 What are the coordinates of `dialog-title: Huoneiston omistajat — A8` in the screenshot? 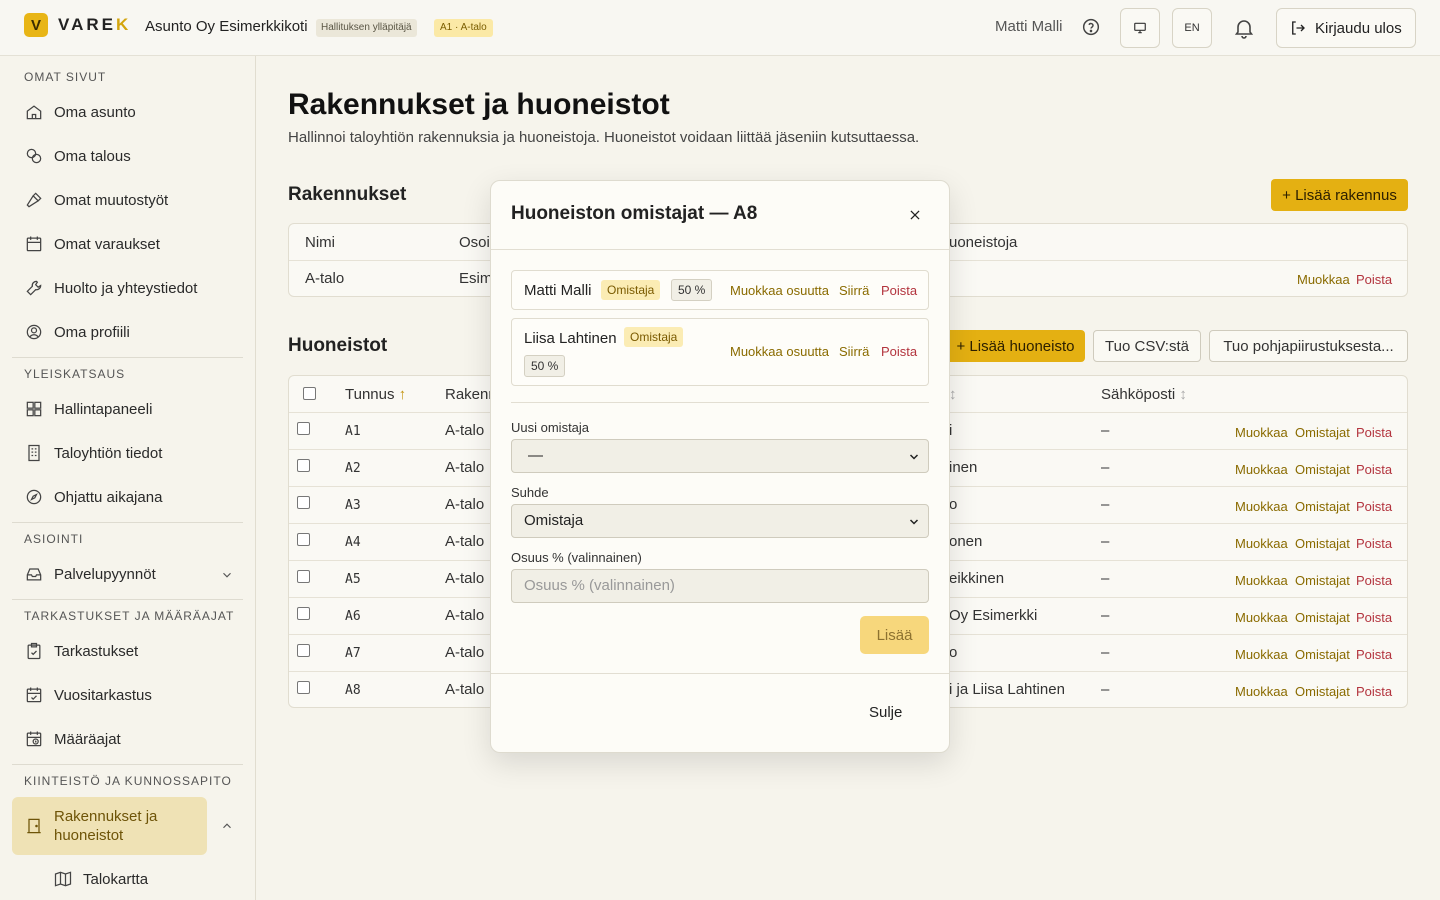 It's located at (634, 213).